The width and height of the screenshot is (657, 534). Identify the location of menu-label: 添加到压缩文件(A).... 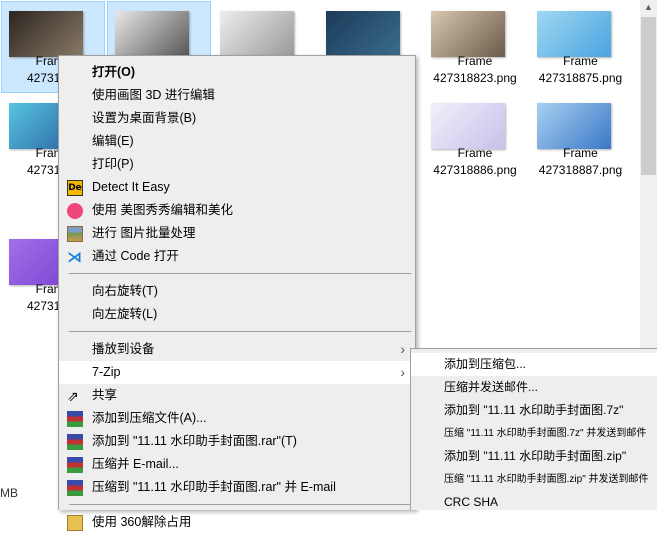
(149, 418).